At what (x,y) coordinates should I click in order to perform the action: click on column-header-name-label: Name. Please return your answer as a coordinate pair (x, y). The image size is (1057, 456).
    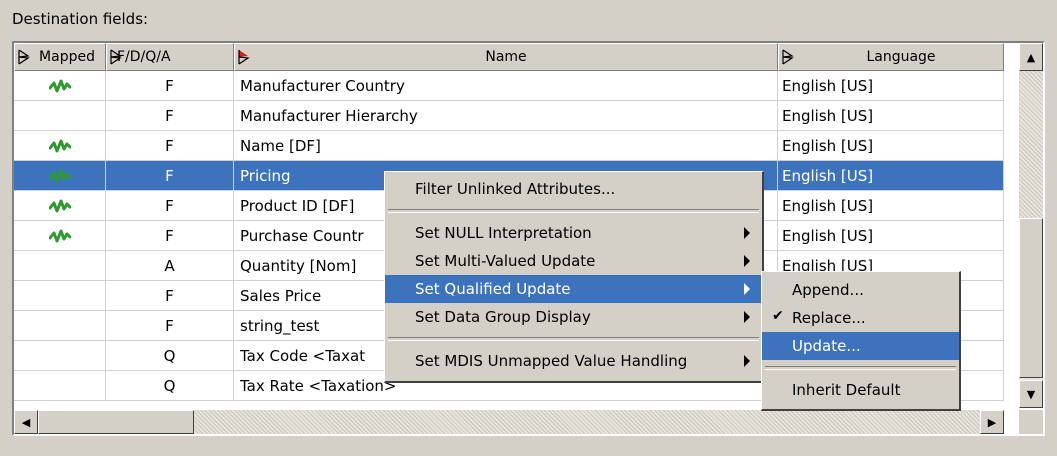
    Looking at the image, I should click on (506, 57).